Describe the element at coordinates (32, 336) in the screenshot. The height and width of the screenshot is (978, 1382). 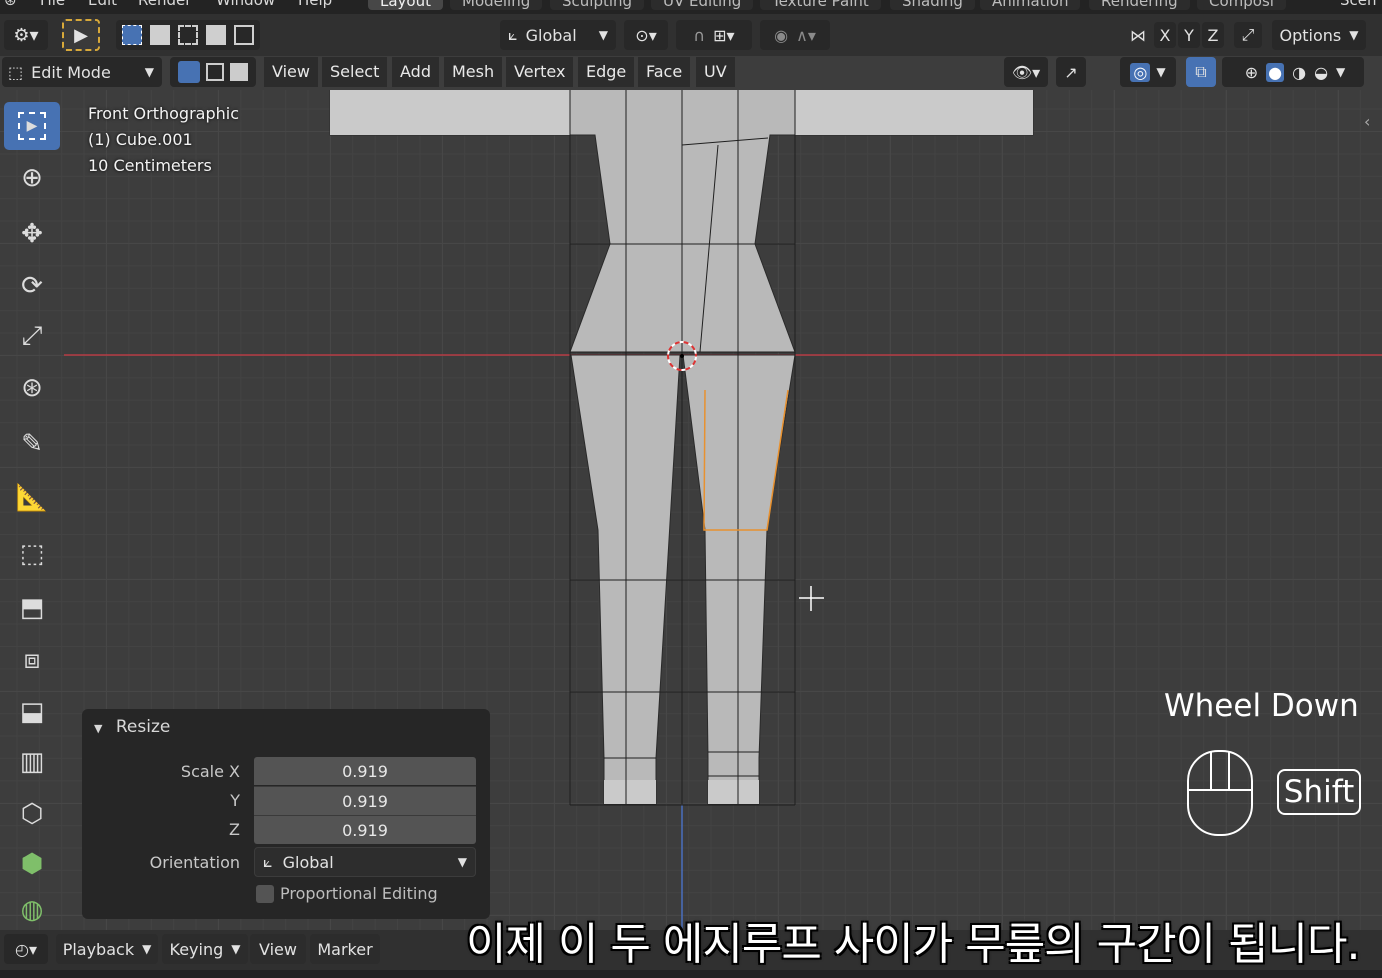
I see `scale-tool: ⤢` at that location.